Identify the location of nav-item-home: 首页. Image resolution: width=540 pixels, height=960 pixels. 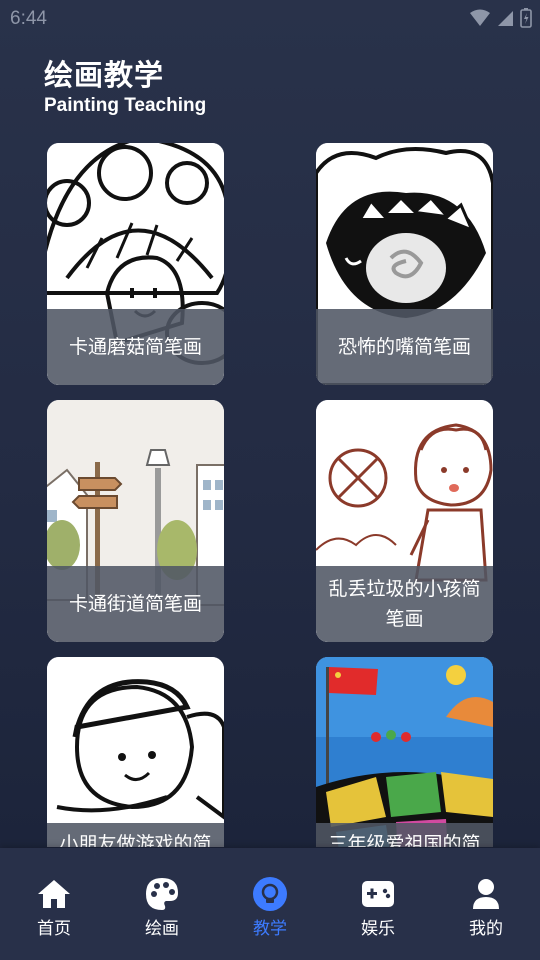
(54, 904).